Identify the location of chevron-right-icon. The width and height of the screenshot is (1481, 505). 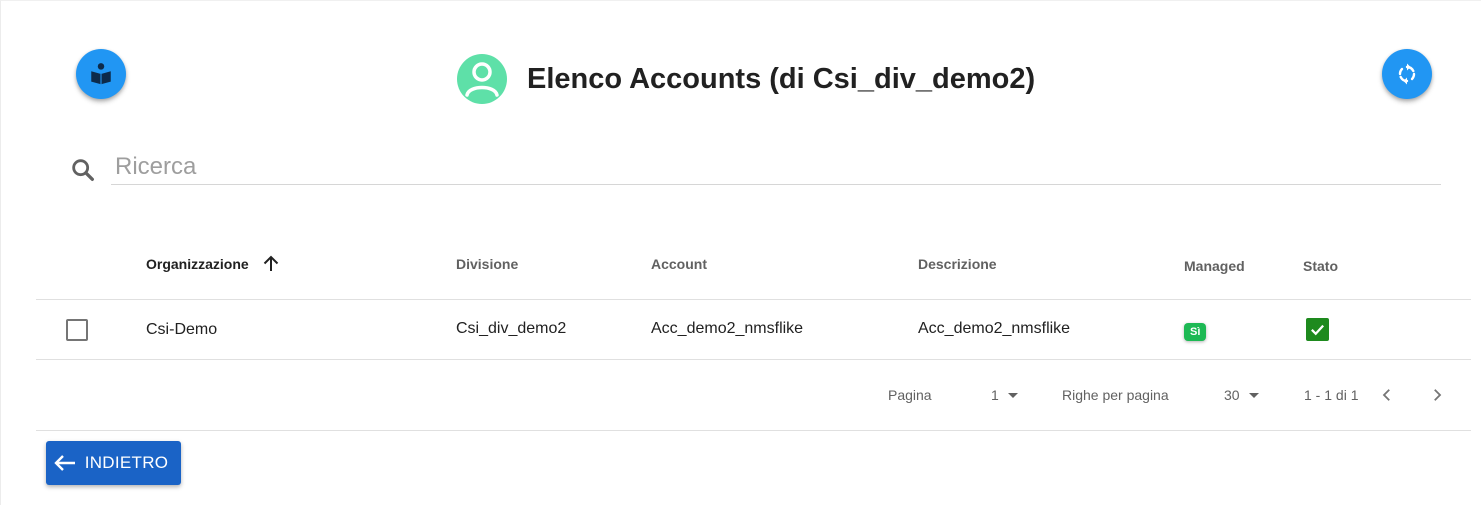
(1438, 395).